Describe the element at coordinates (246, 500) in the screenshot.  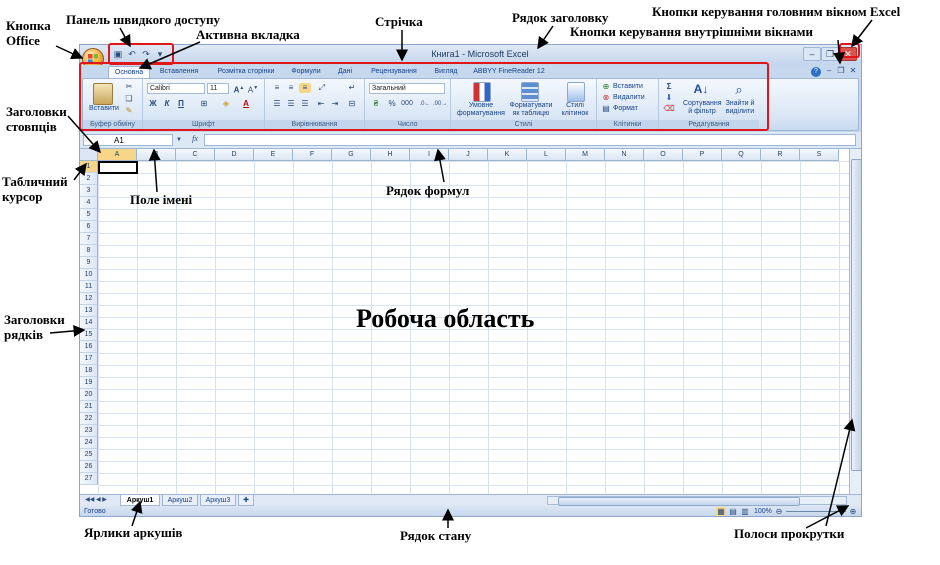
I see `new-sheet-icon: ✚` at that location.